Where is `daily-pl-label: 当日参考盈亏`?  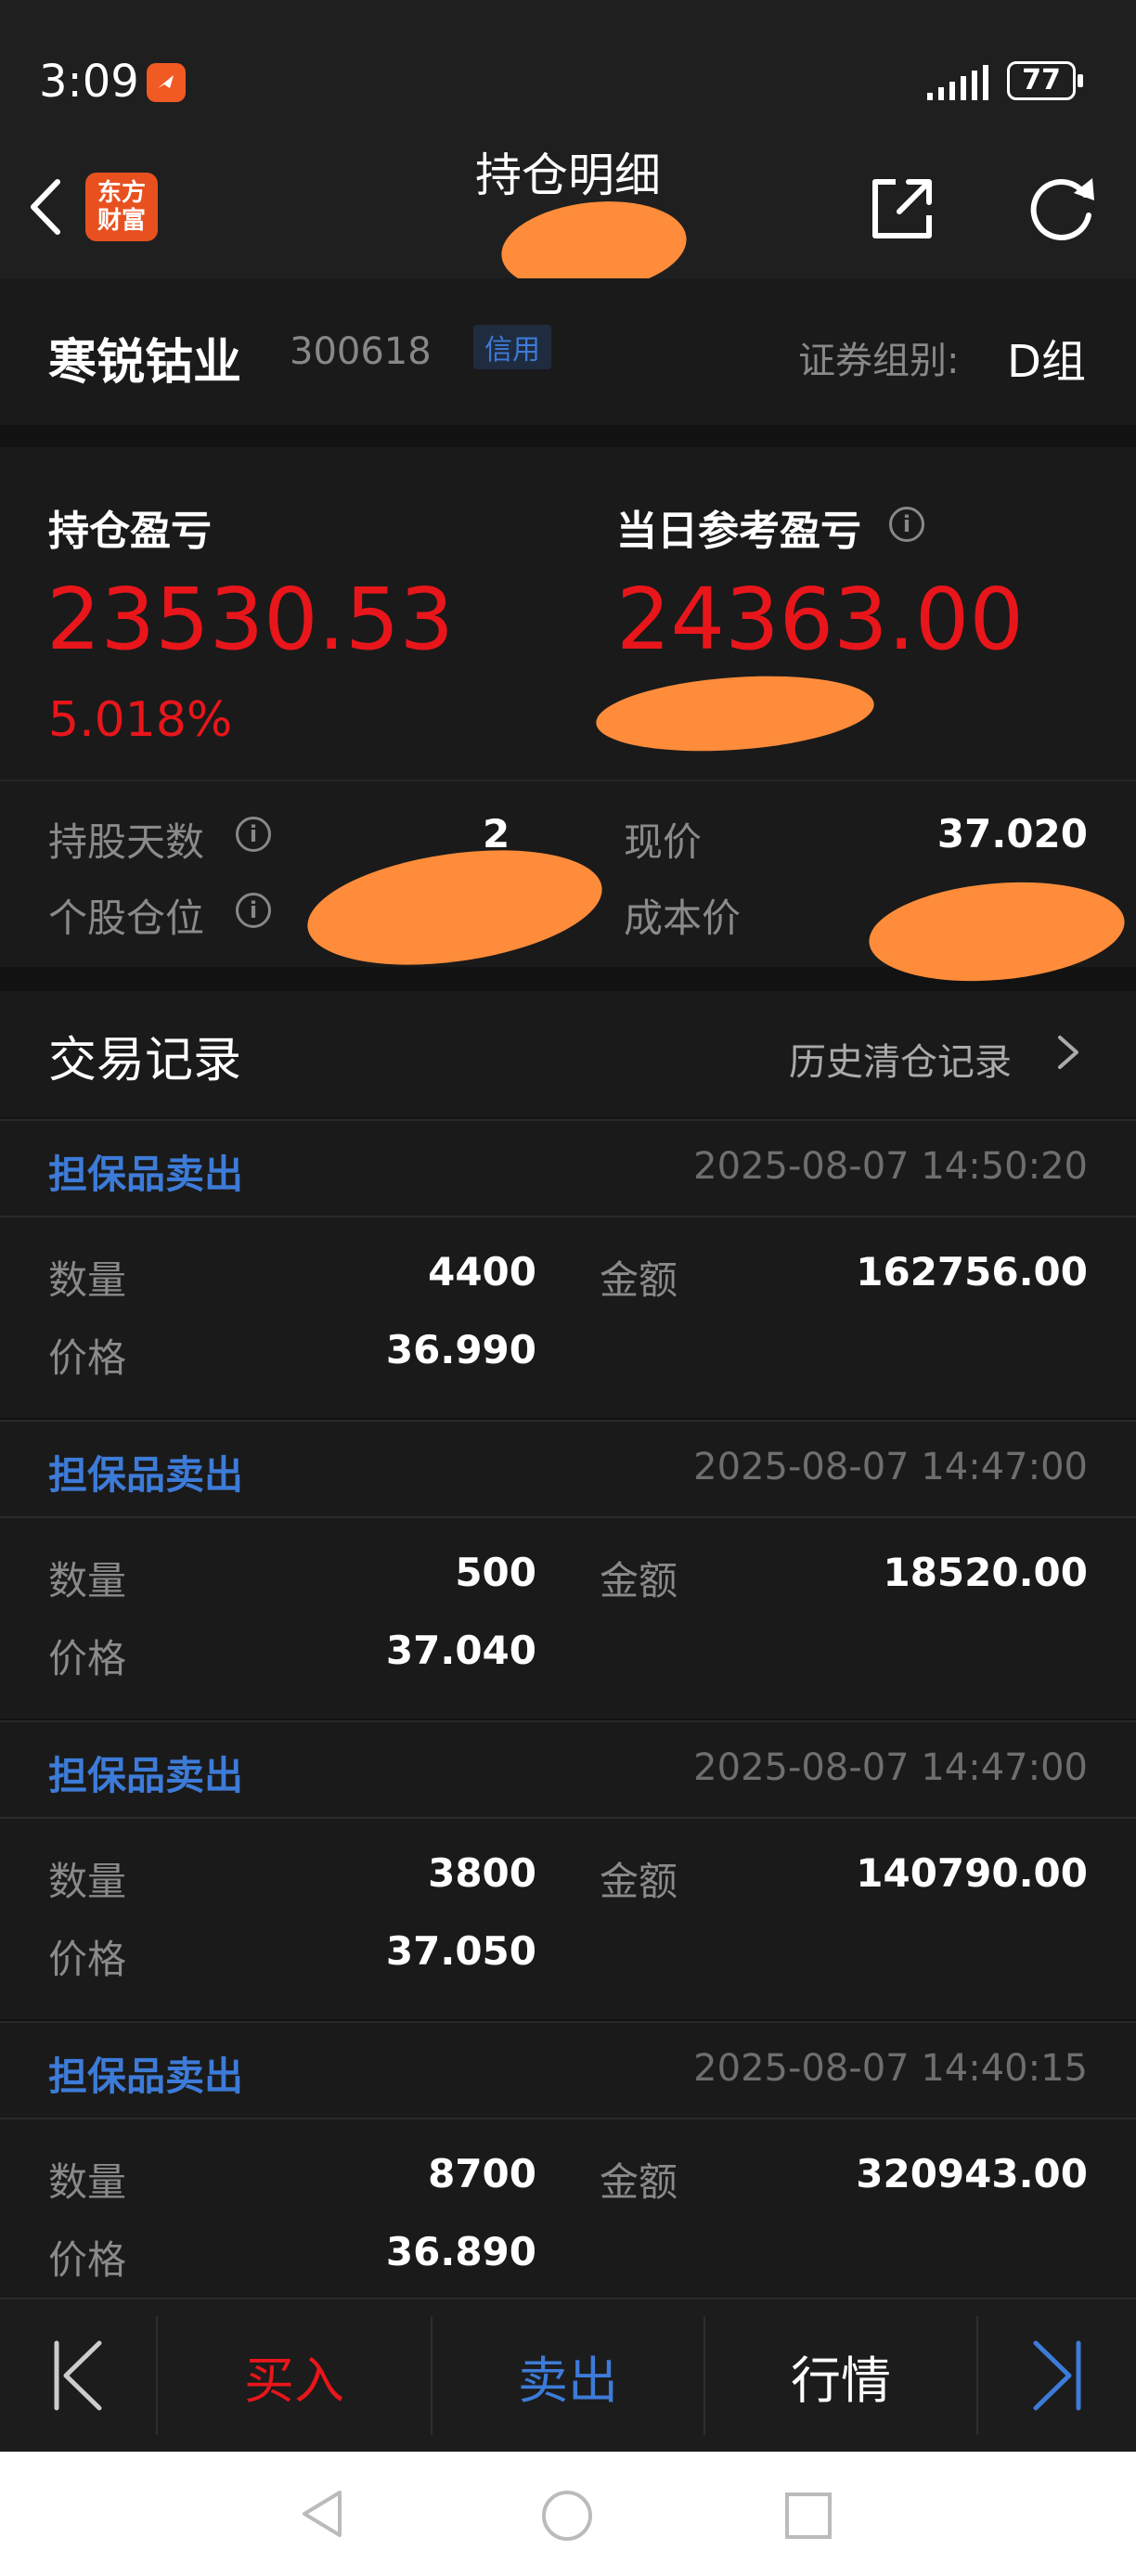
daily-pl-label: 当日参考盈亏 is located at coordinates (738, 531).